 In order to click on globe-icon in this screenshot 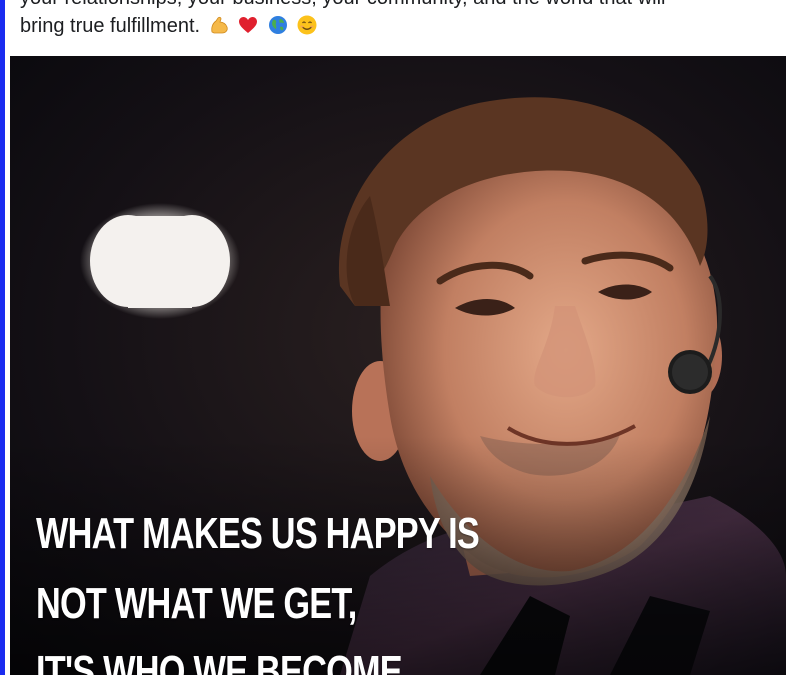, I will do `click(277, 25)`.